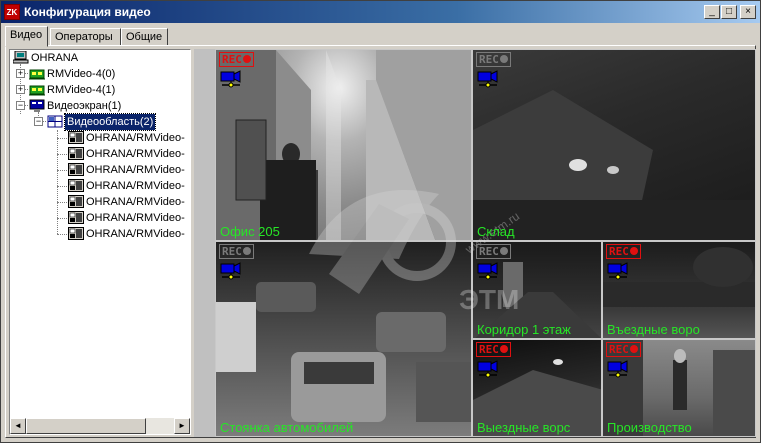 This screenshot has width=761, height=443. Describe the element at coordinates (649, 427) in the screenshot. I see `camera-name-label: Производство` at that location.